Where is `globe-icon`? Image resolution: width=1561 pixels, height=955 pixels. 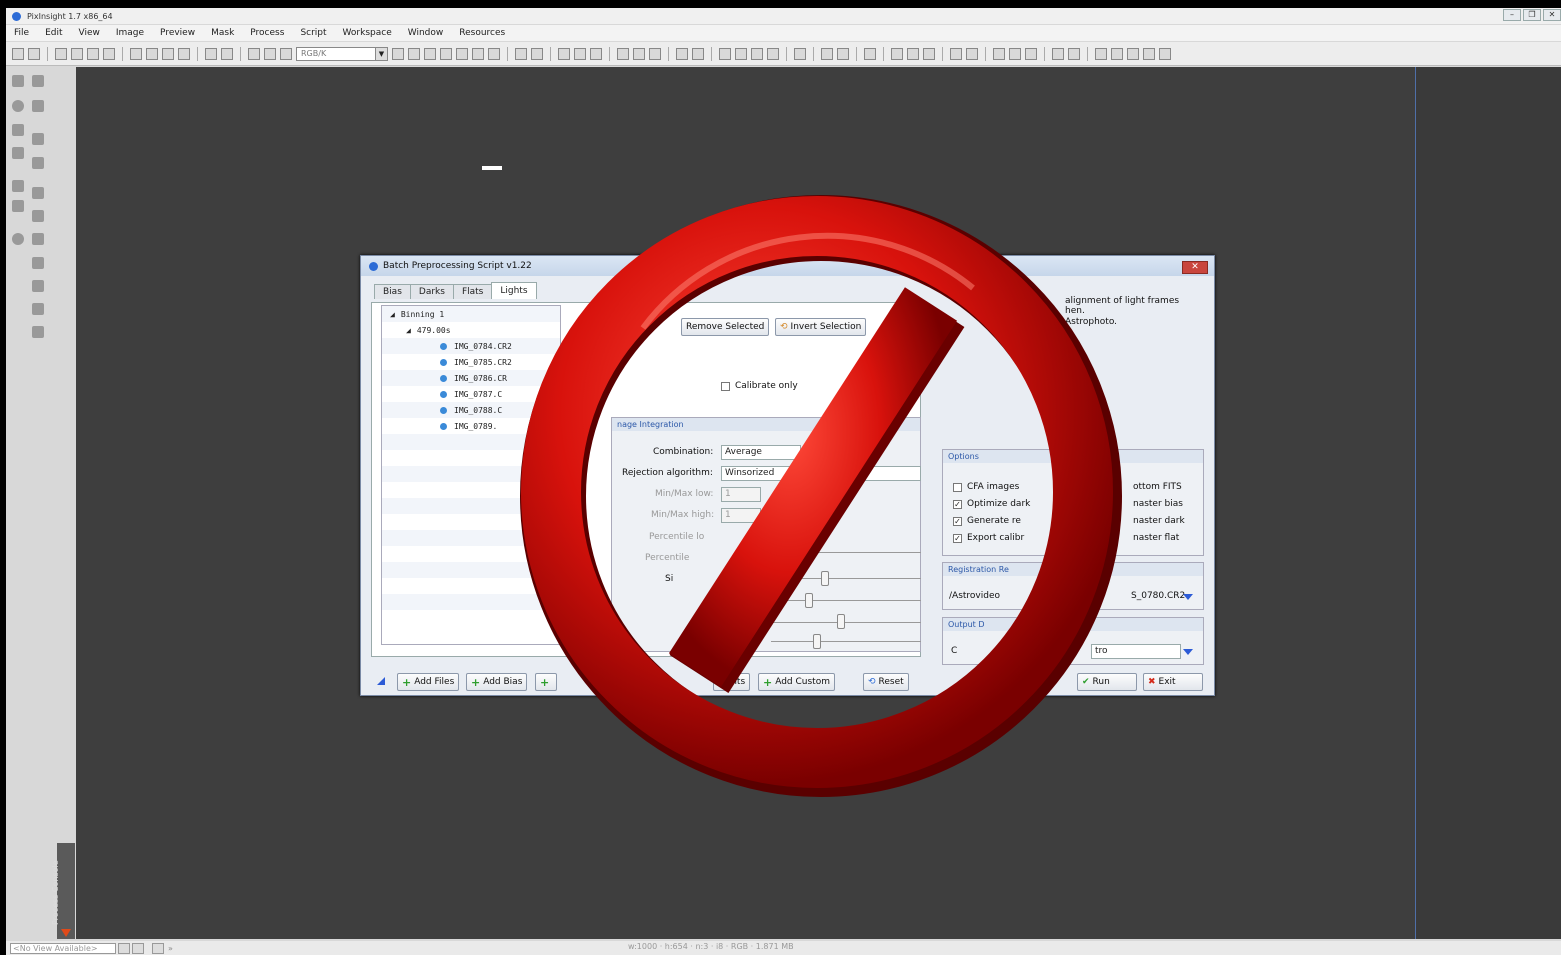
globe-icon is located at coordinates (61, 53).